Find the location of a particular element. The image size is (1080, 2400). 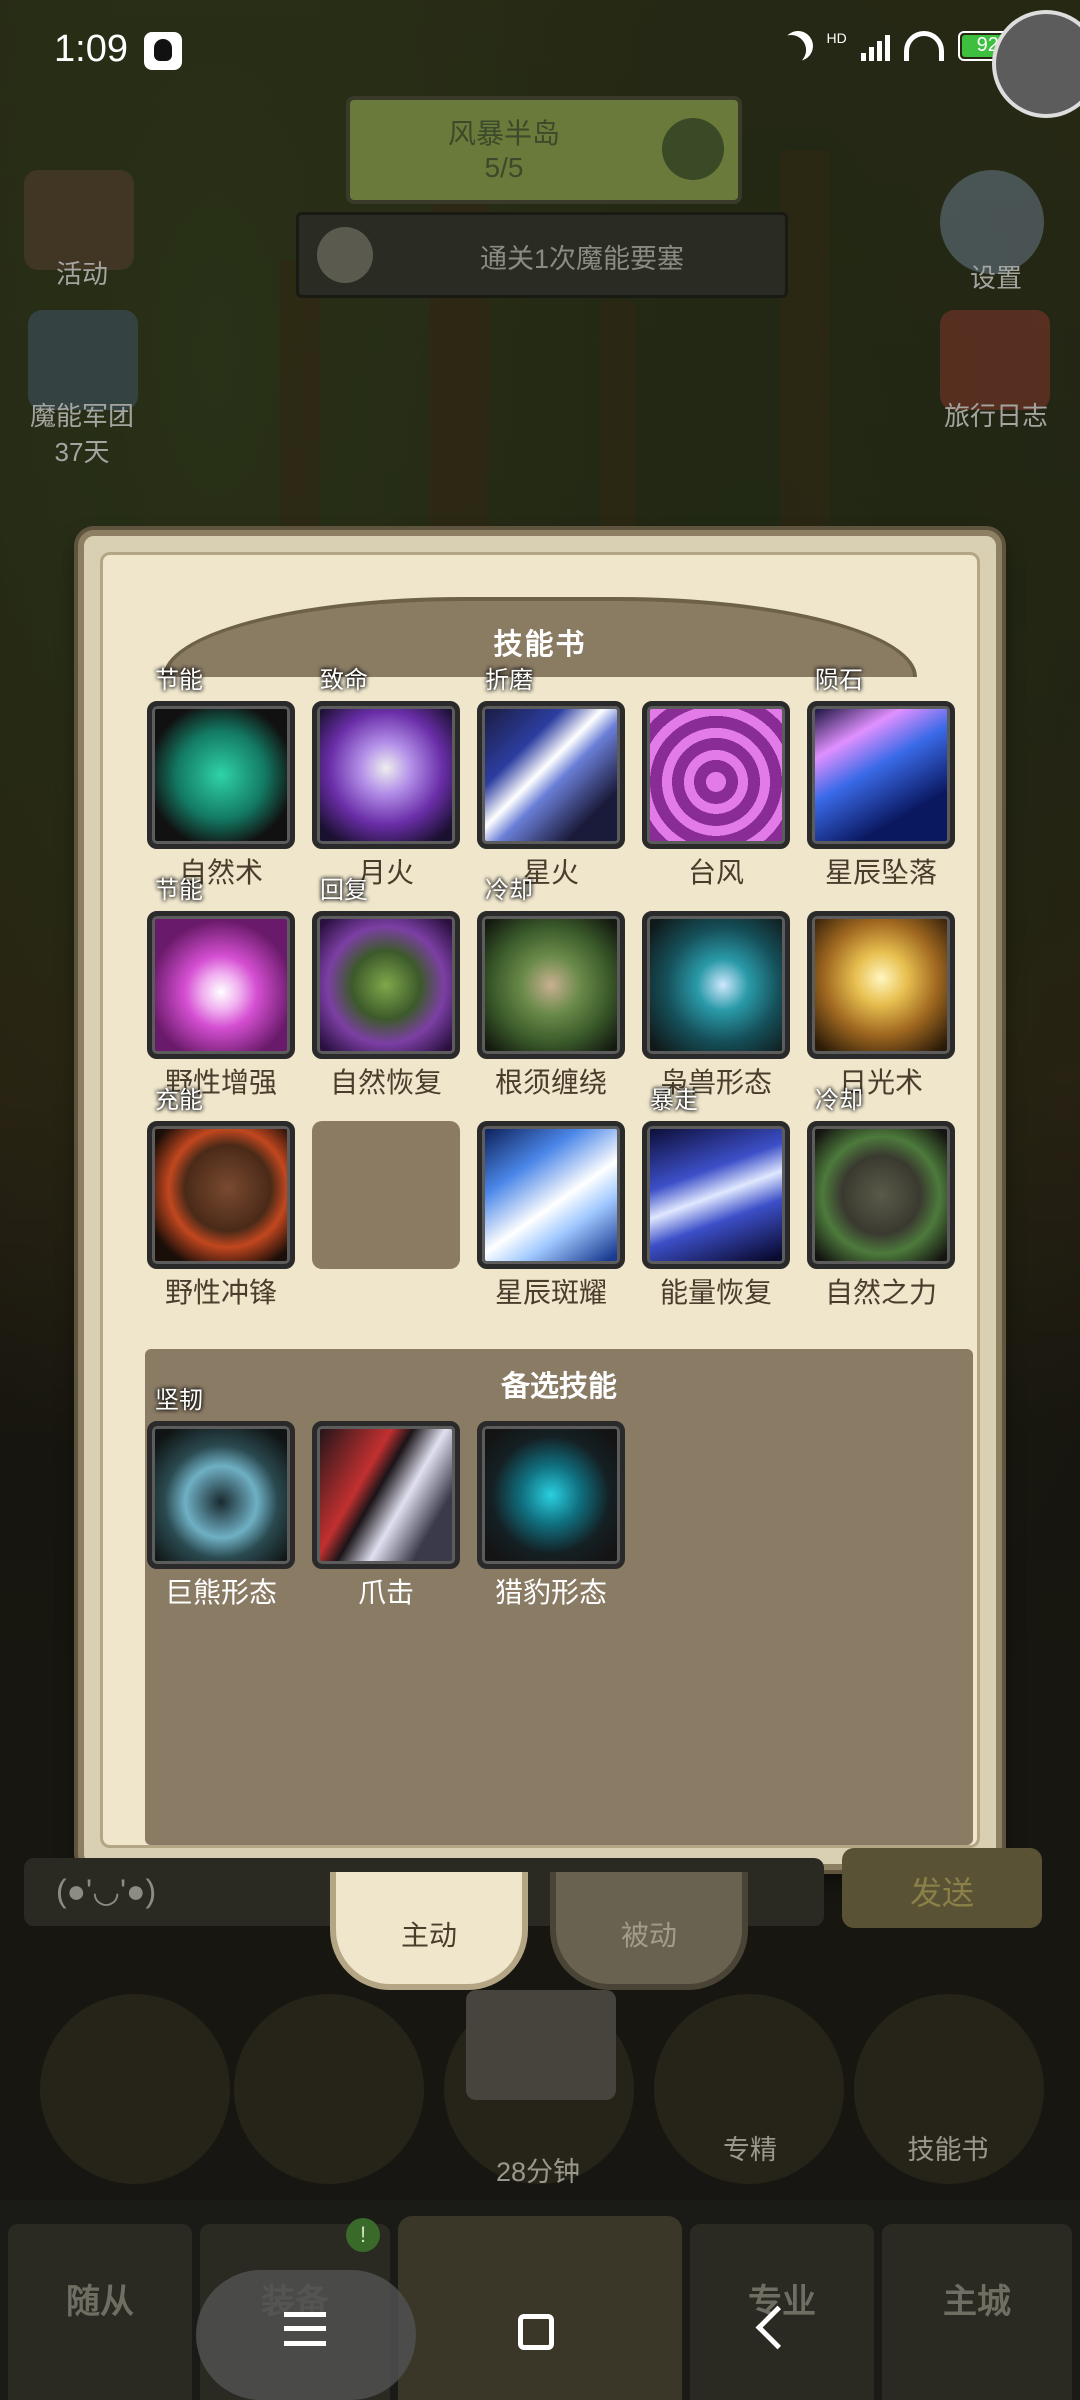

claw-icon is located at coordinates (386, 1495).